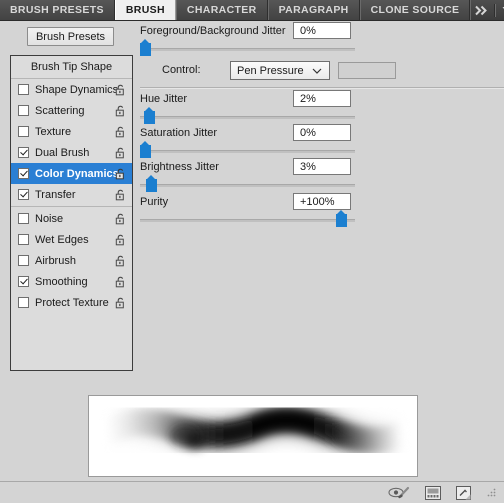  I want to click on checkbox-transfer, so click(23, 194).